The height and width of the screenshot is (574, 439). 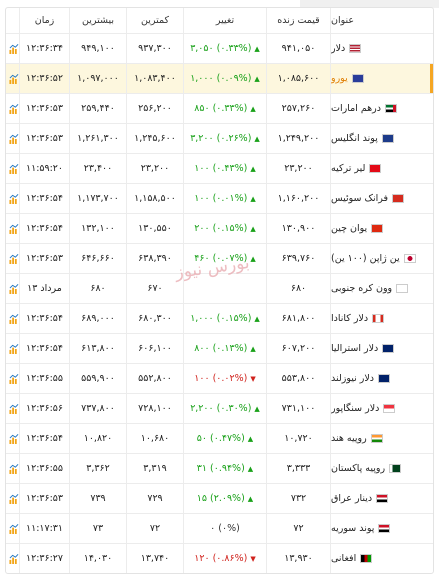 I want to click on currency-name: دلار نیوزلند, so click(x=352, y=378).